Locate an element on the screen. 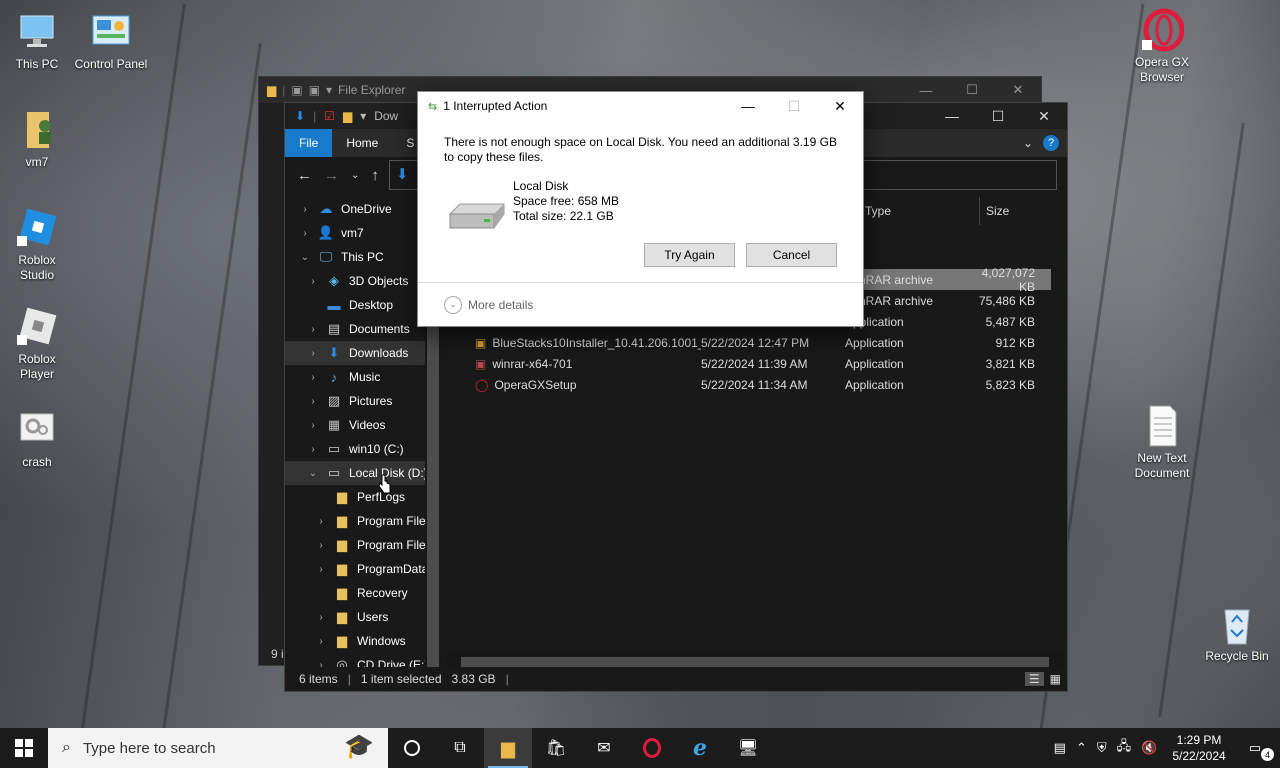 Image resolution: width=1280 pixels, height=768 pixels. folder-icon: ▣ is located at coordinates (314, 90).